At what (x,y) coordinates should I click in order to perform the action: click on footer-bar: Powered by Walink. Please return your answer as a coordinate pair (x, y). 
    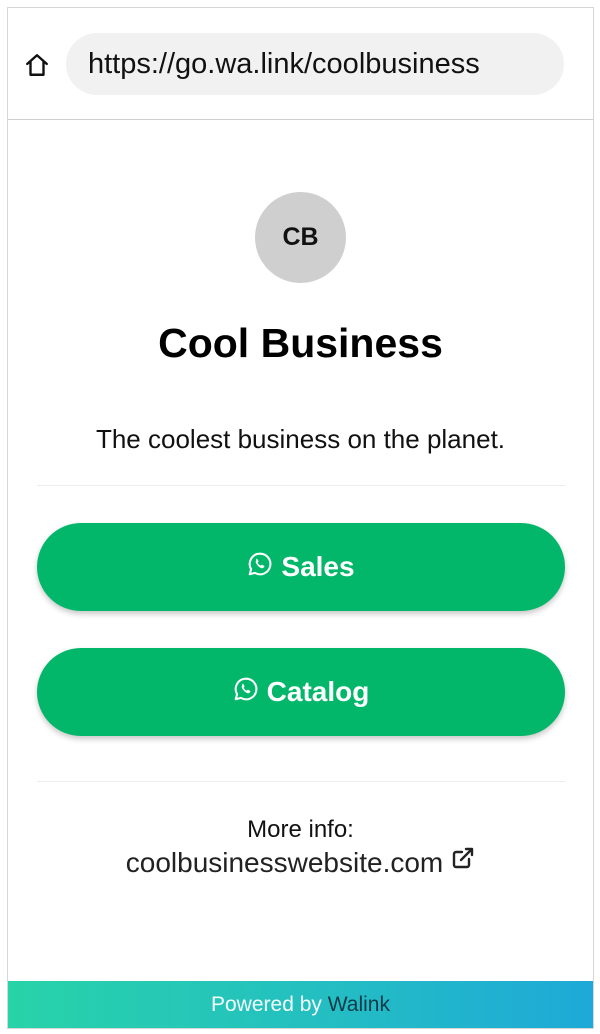
    Looking at the image, I should click on (300, 1004).